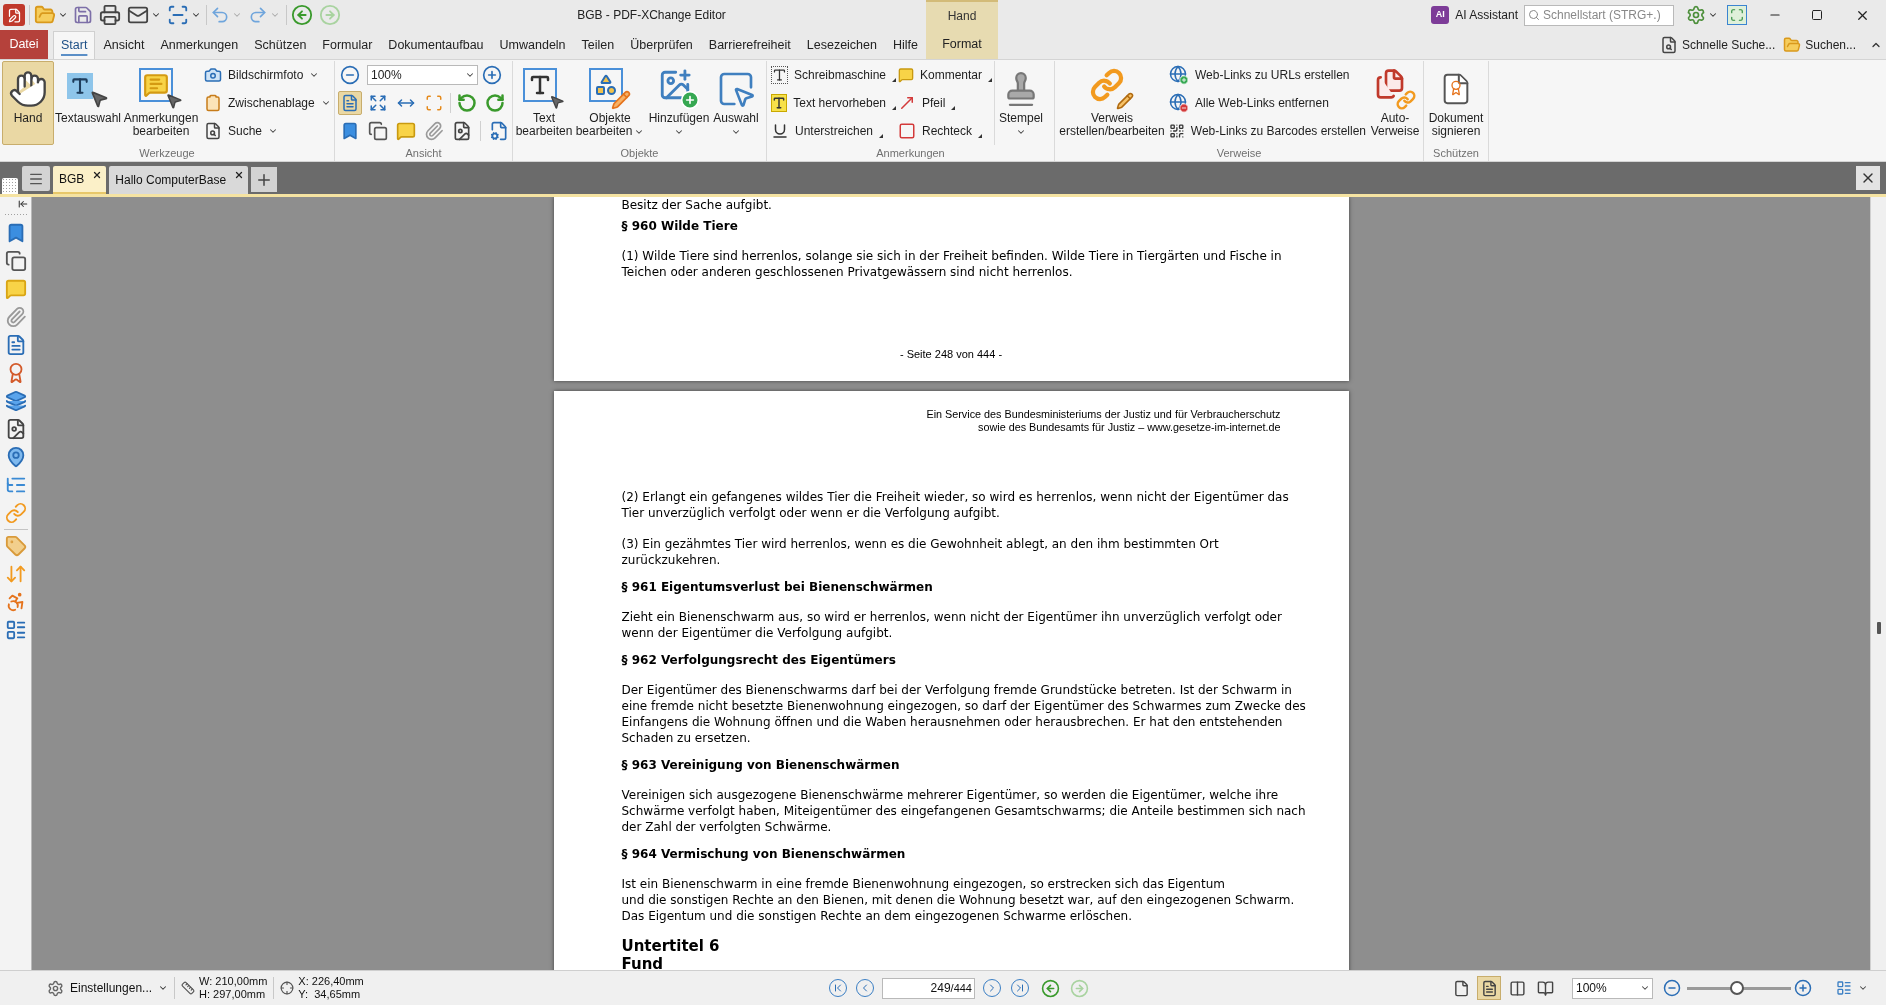 The image size is (1886, 1005). Describe the element at coordinates (110, 15) in the screenshot. I see `printer-icon` at that location.